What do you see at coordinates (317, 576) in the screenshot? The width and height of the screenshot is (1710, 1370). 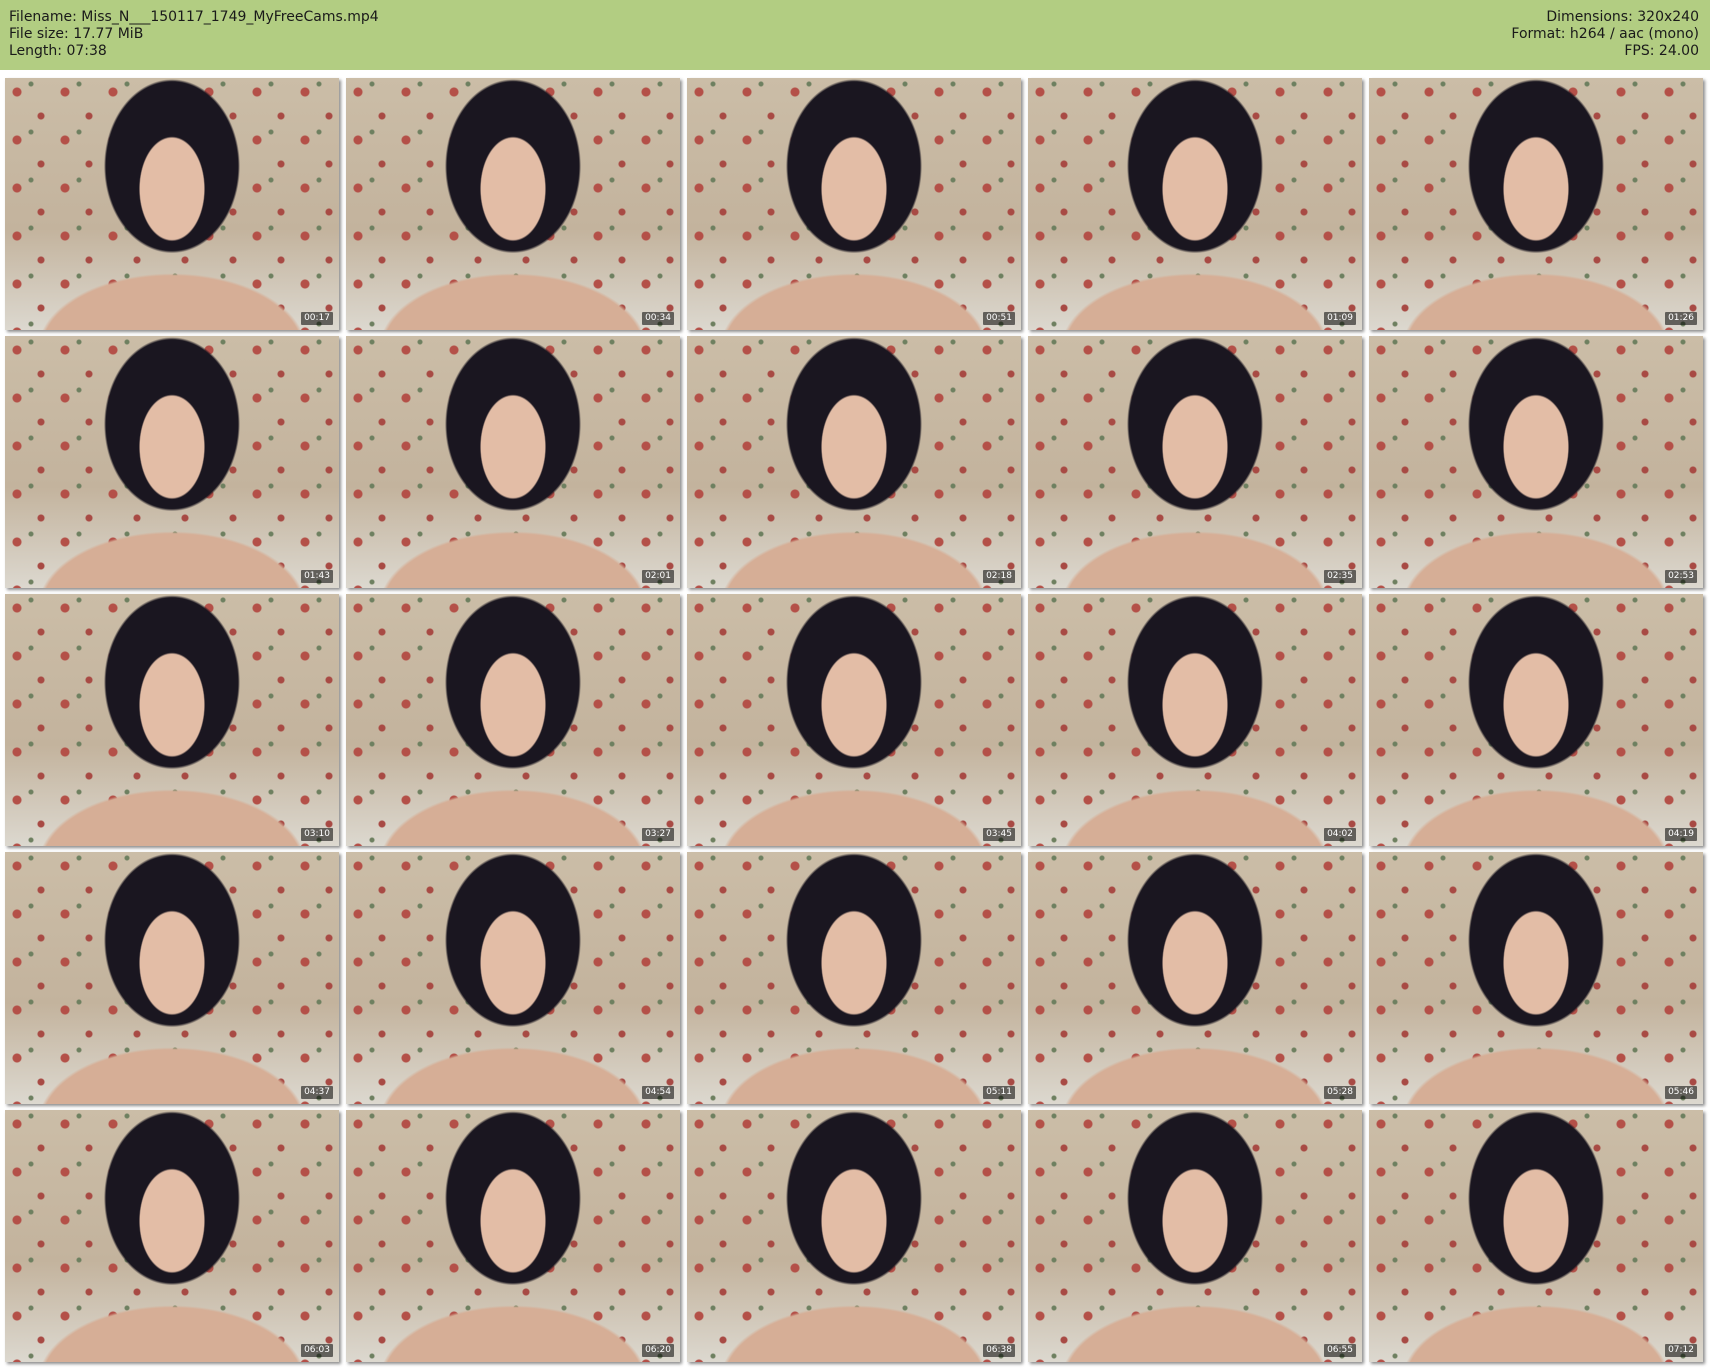 I see `frame-timestamp: 01:43` at bounding box center [317, 576].